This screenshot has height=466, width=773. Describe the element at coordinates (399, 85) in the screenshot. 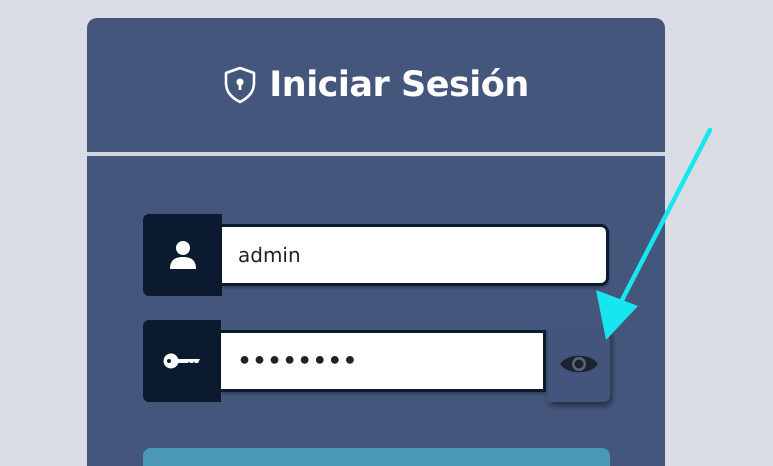

I see `login-title: Iniciar Sesión` at that location.